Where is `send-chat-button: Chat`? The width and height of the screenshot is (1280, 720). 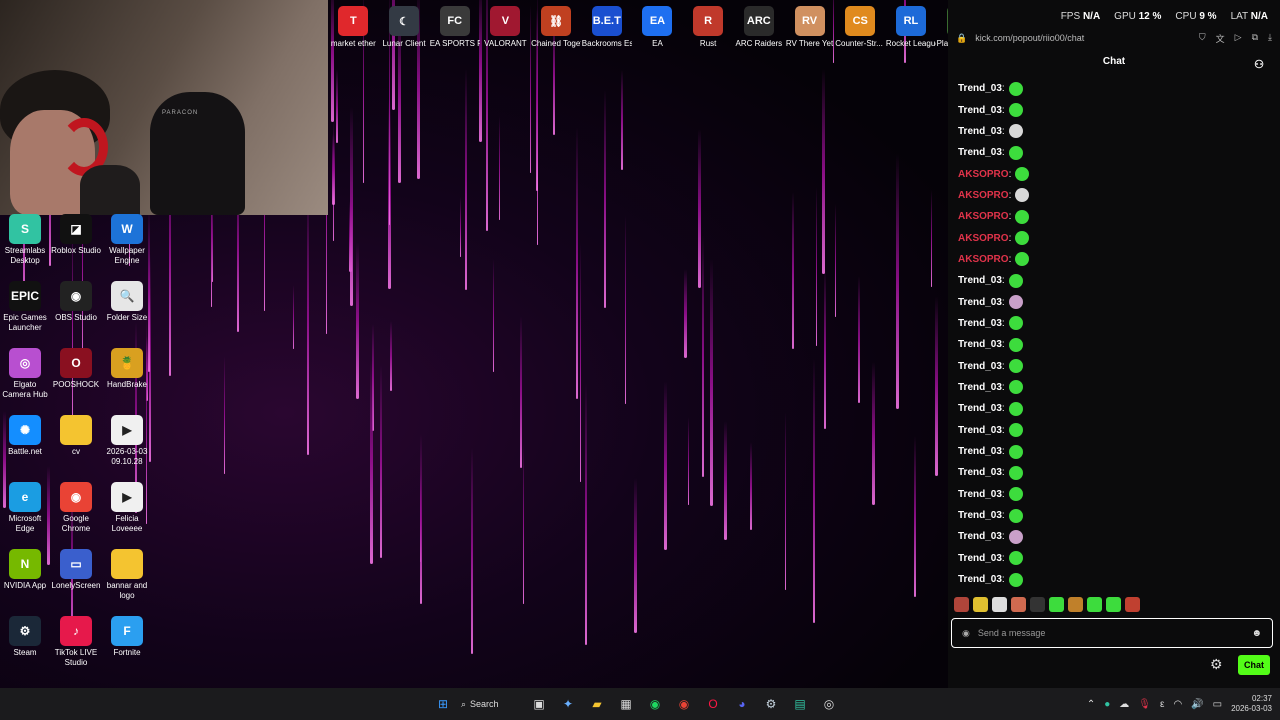 send-chat-button: Chat is located at coordinates (1254, 665).